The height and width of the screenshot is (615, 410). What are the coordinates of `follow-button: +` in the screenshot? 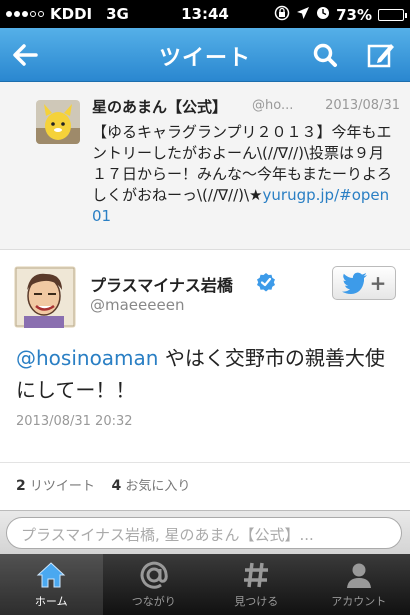 It's located at (364, 283).